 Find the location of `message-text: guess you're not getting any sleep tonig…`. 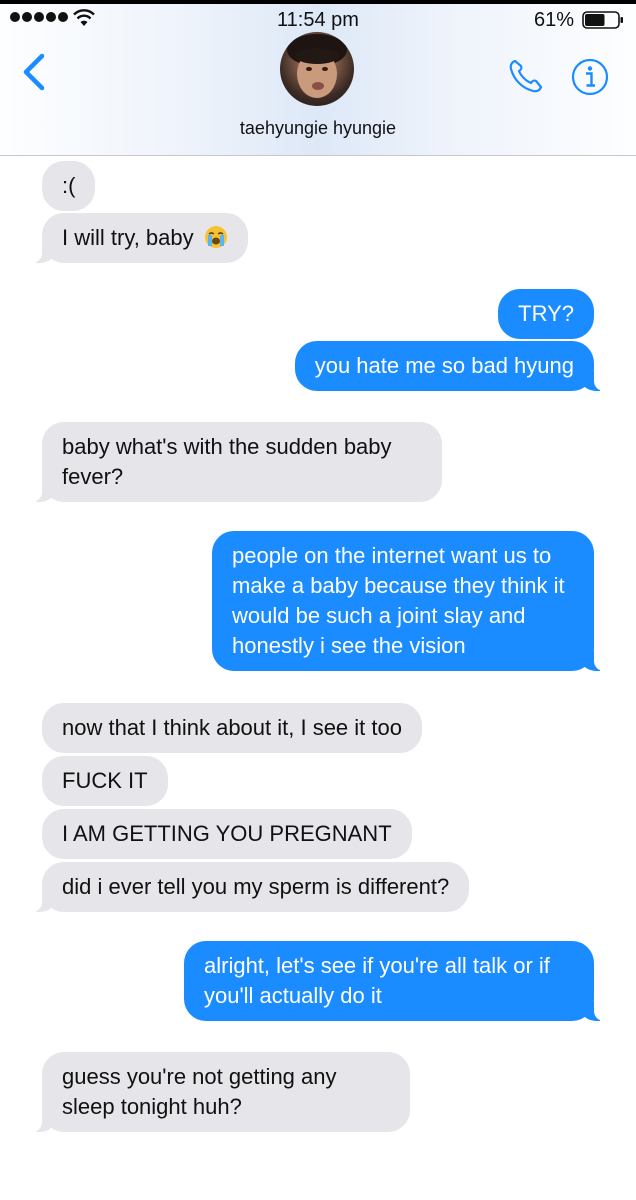

message-text: guess you're not getting any sleep tonig… is located at coordinates (199, 1091).